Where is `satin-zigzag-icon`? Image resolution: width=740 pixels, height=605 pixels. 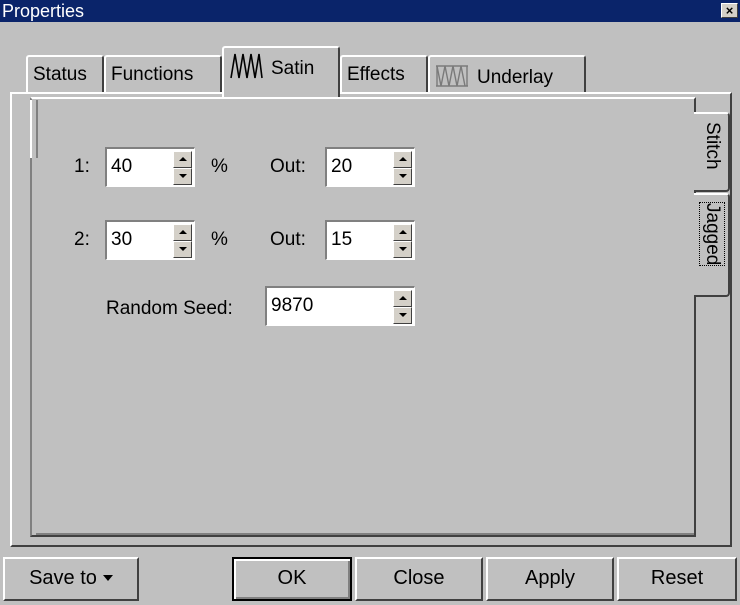 satin-zigzag-icon is located at coordinates (246, 66).